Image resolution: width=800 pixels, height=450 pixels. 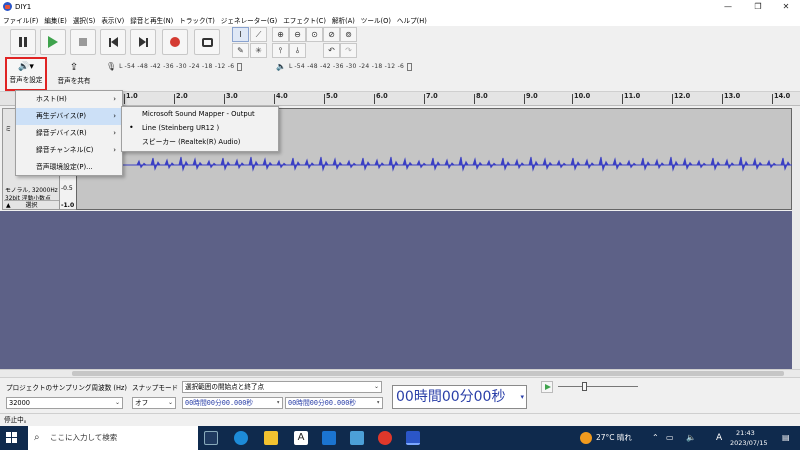 I want to click on menu-item-recording-channels: 録音チャンネル(C) ›, so click(x=69, y=150).